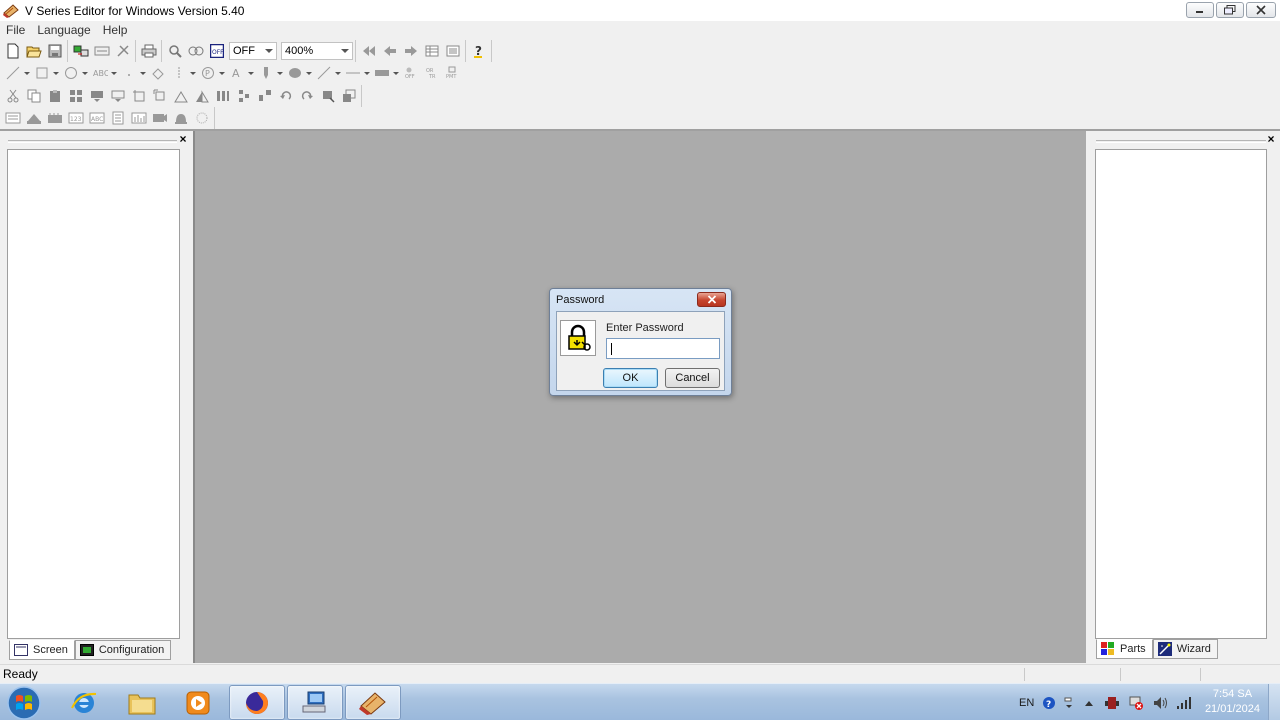  Describe the element at coordinates (183, 139) in the screenshot. I see `left-panel-close-button: ×` at that location.